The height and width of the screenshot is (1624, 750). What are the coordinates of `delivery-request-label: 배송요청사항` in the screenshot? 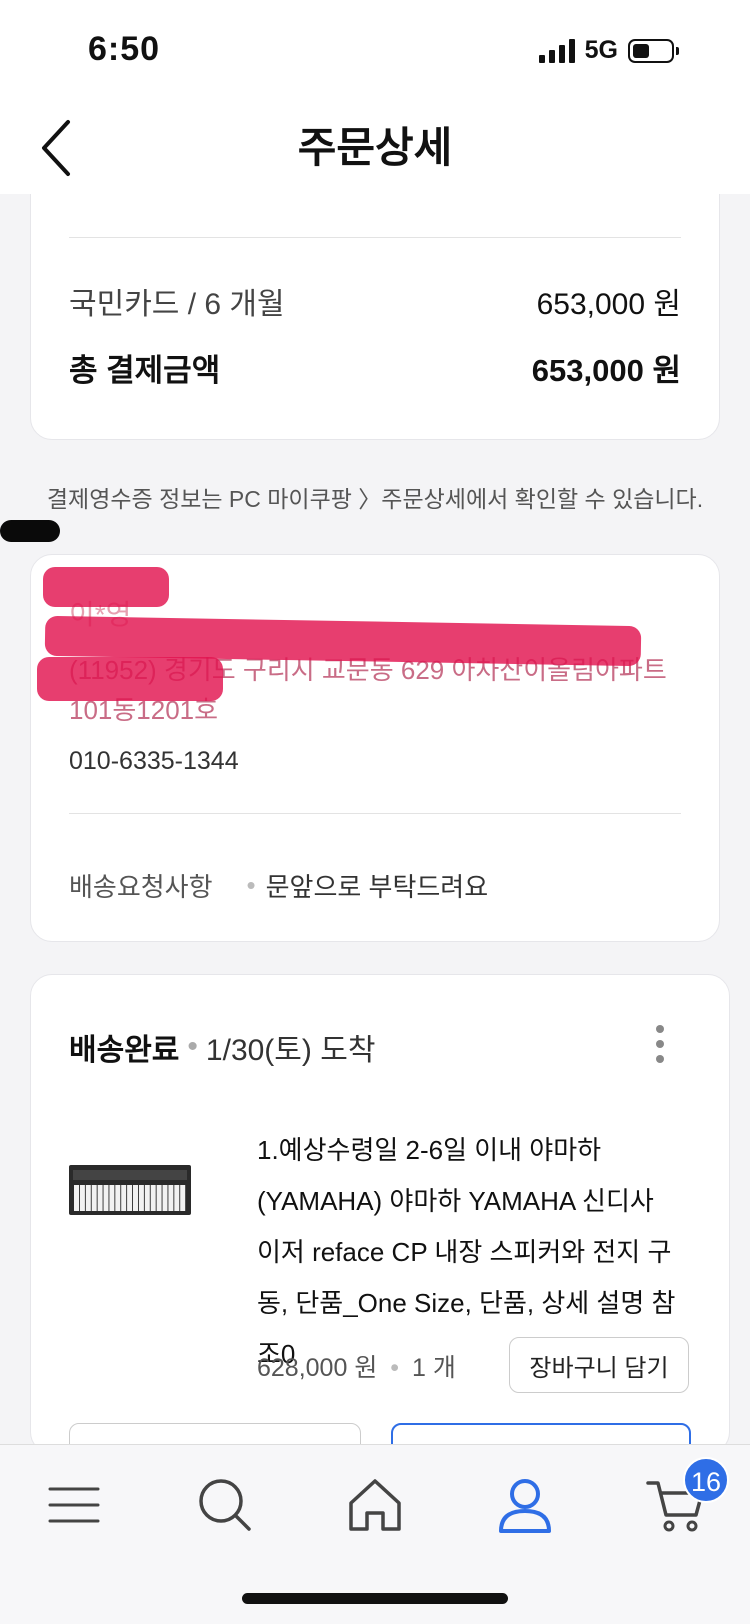 It's located at (141, 887).